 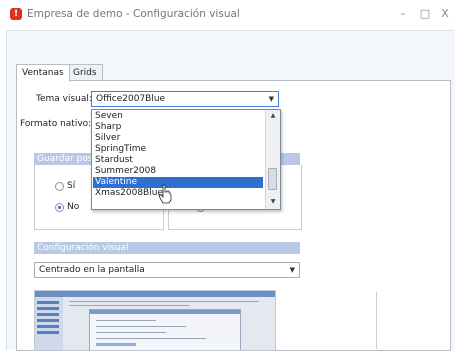 What do you see at coordinates (178, 149) in the screenshot?
I see `dropdown-option: SpringTime` at bounding box center [178, 149].